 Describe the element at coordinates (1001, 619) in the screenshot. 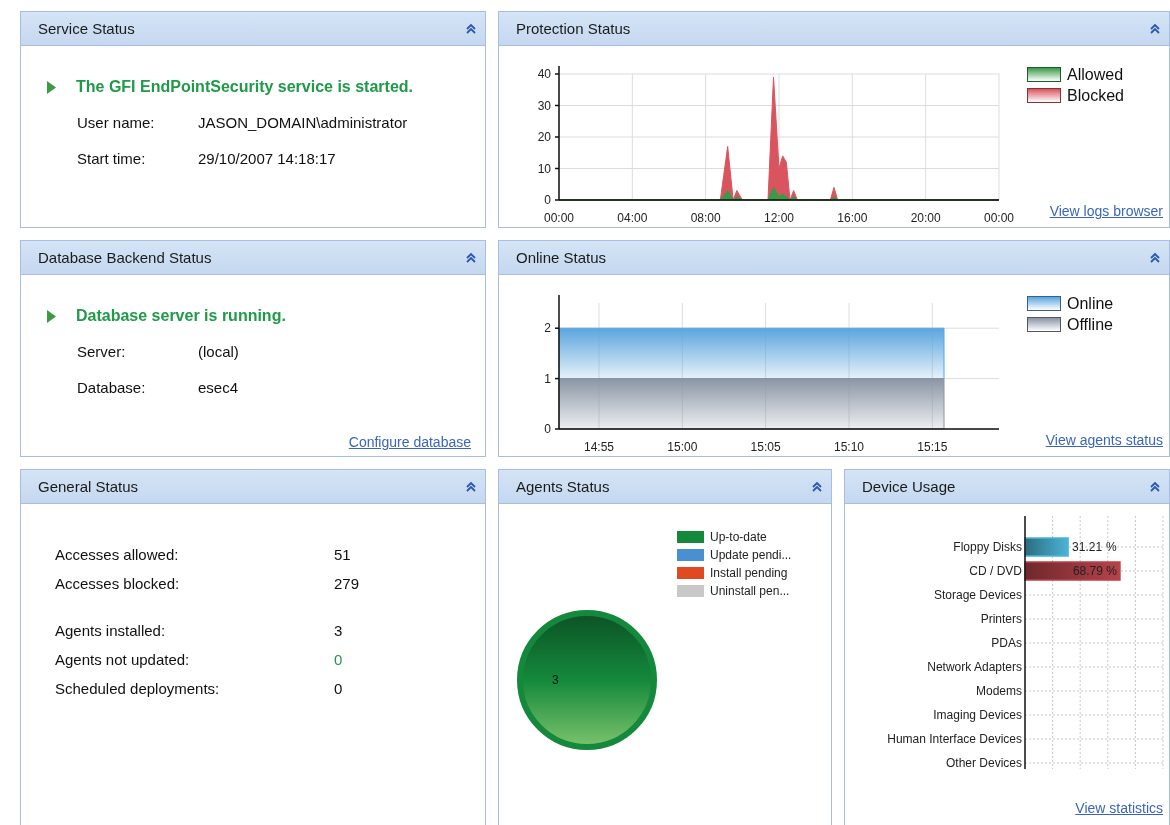

I see `category-label: Printers` at that location.